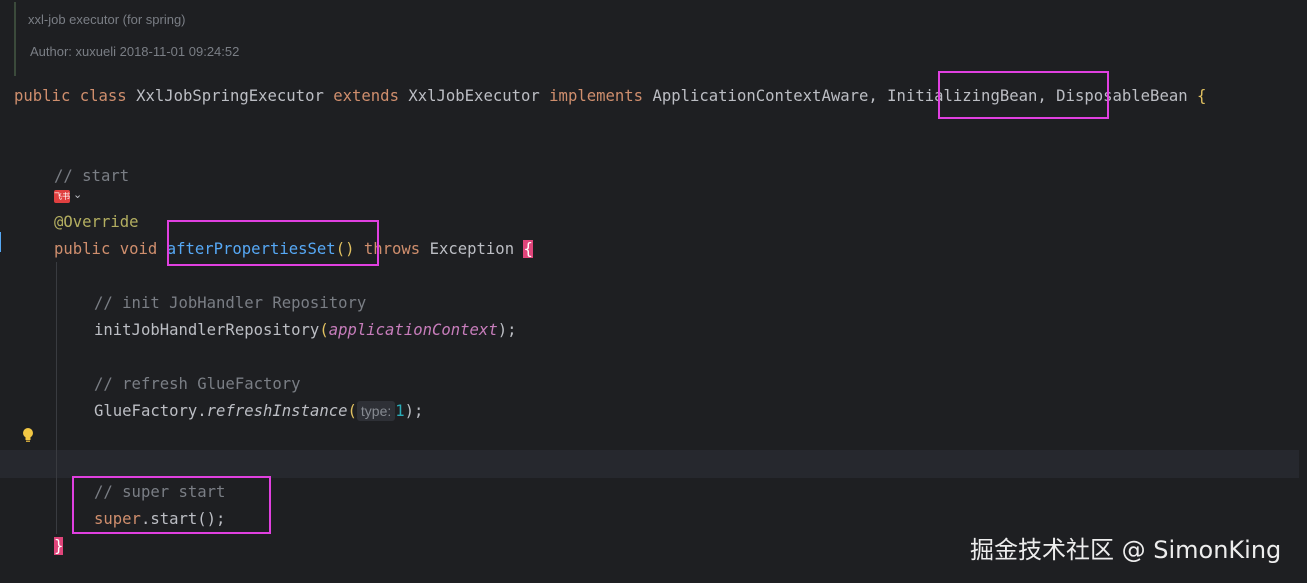  What do you see at coordinates (92, 176) in the screenshot?
I see `comment-start: // start` at bounding box center [92, 176].